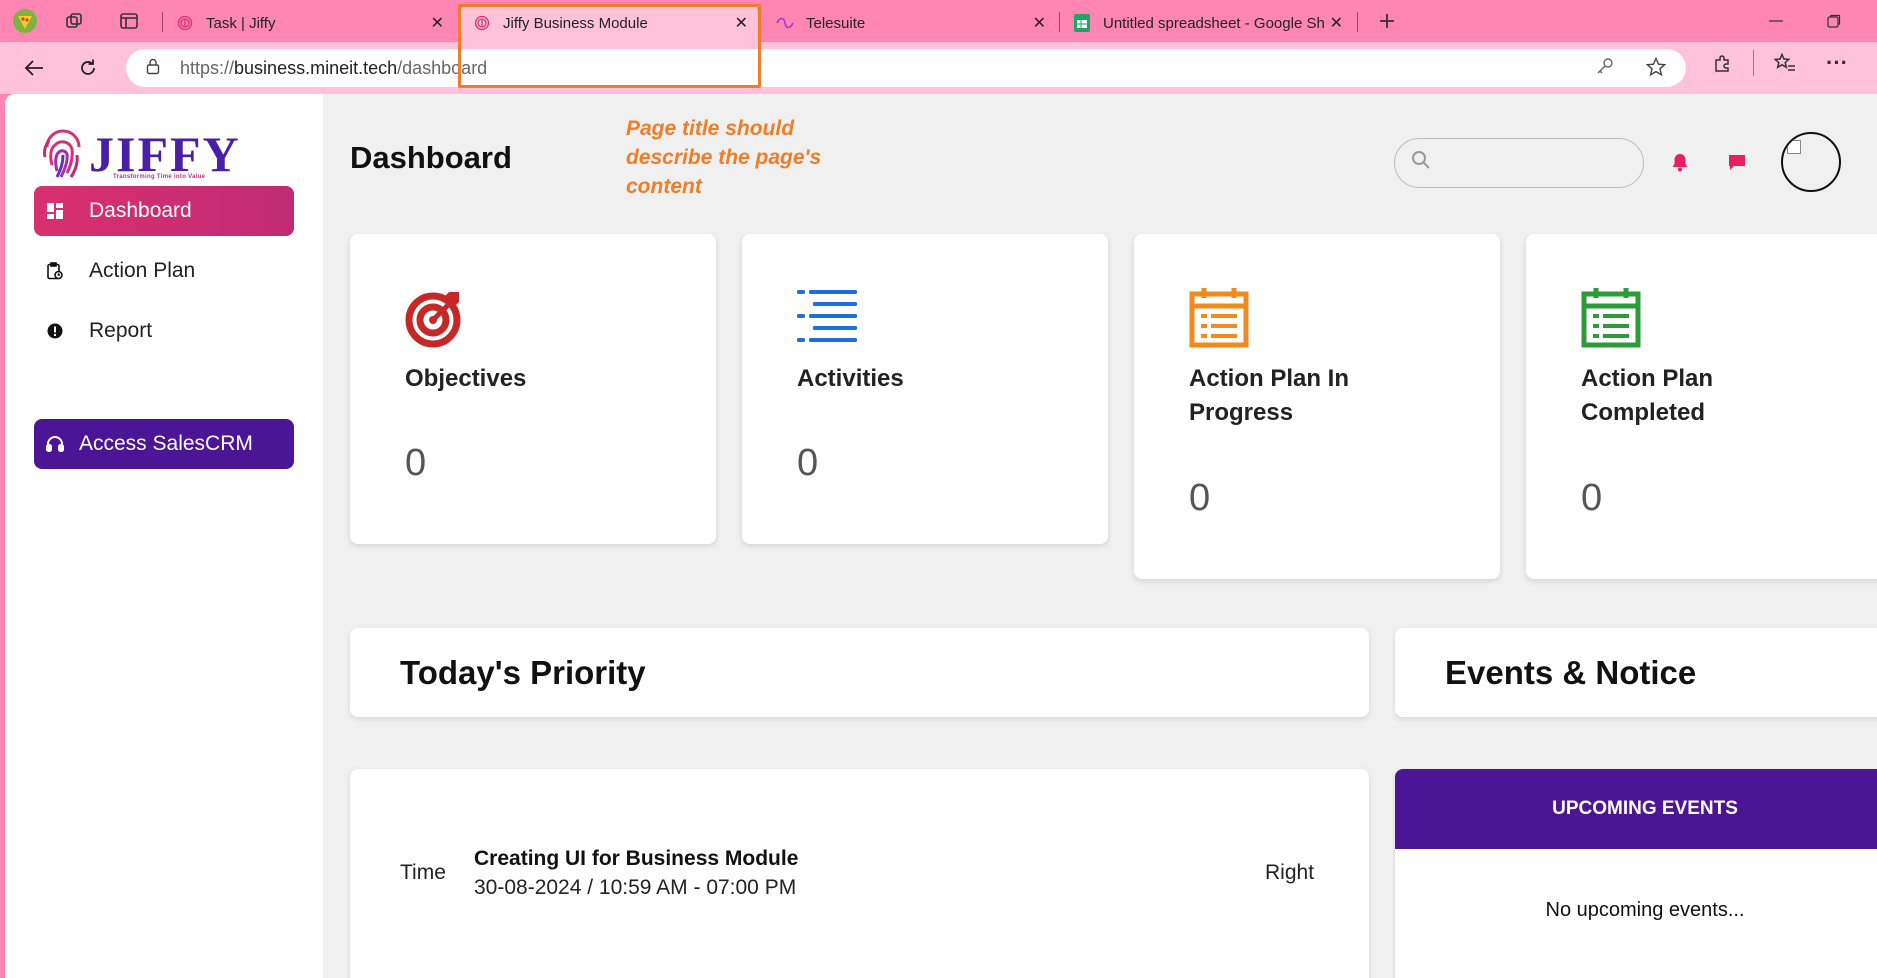 The height and width of the screenshot is (978, 1877). Describe the element at coordinates (55, 331) in the screenshot. I see `alert-circle-icon` at that location.